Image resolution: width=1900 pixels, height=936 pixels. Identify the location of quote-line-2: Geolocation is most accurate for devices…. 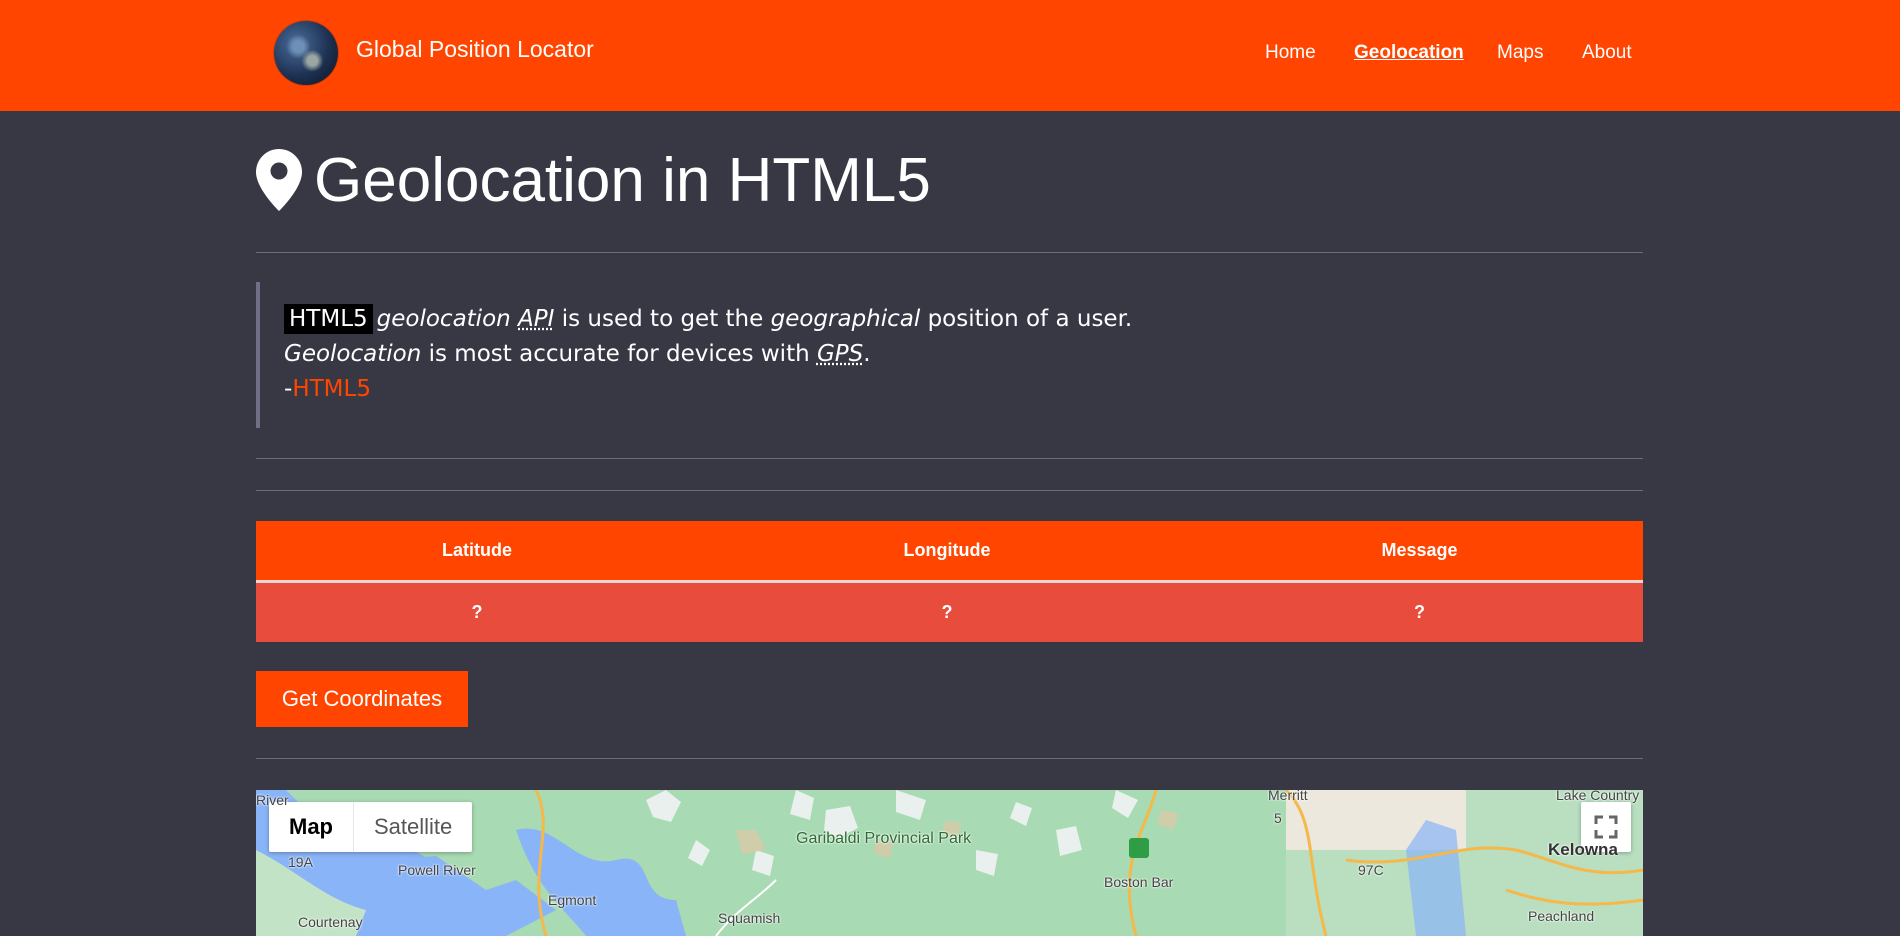
(708, 354).